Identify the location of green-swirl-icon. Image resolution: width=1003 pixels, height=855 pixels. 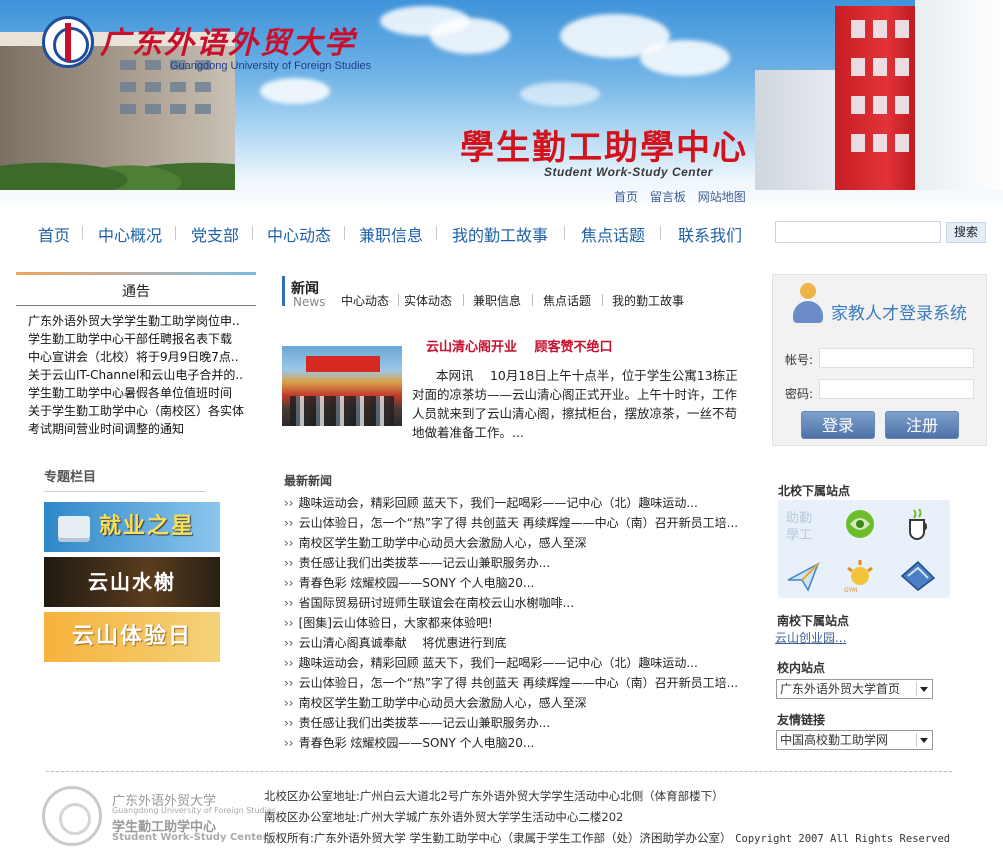
(860, 523).